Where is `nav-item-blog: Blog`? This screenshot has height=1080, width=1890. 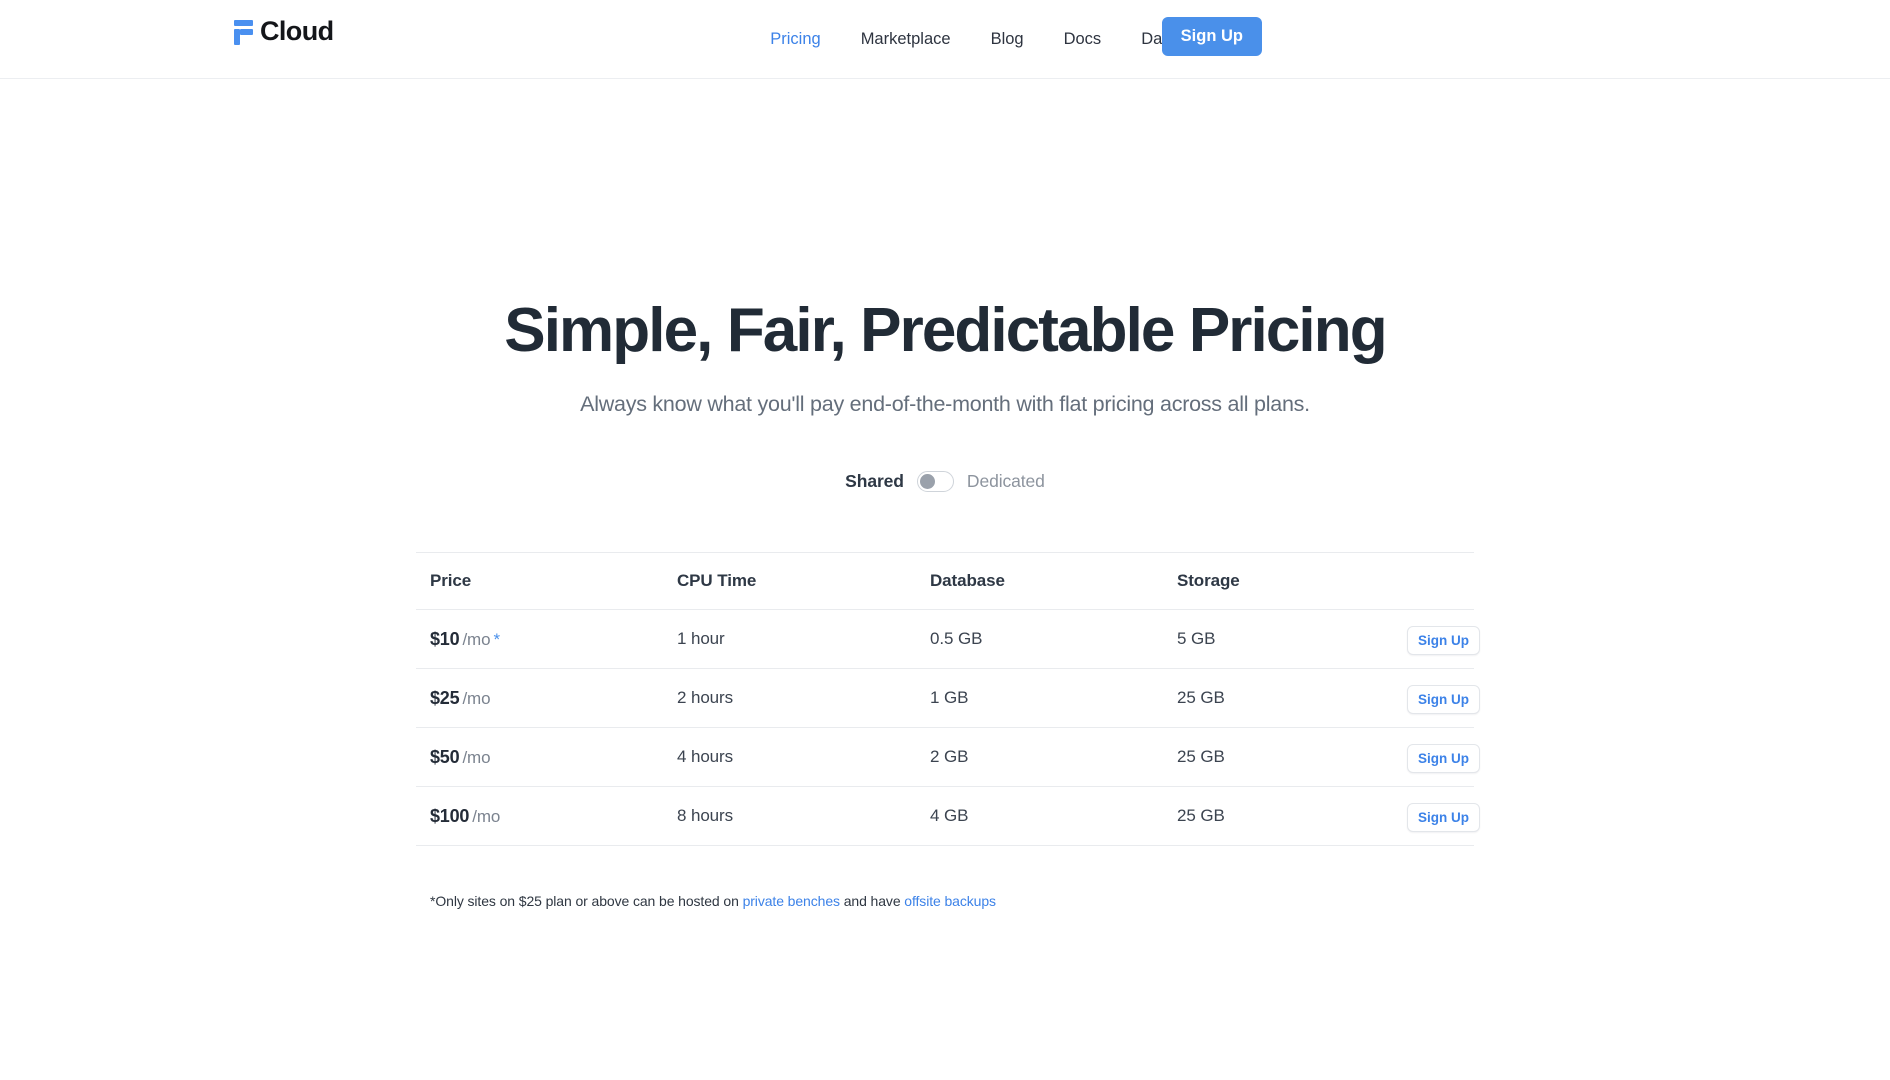 nav-item-blog: Blog is located at coordinates (1007, 39).